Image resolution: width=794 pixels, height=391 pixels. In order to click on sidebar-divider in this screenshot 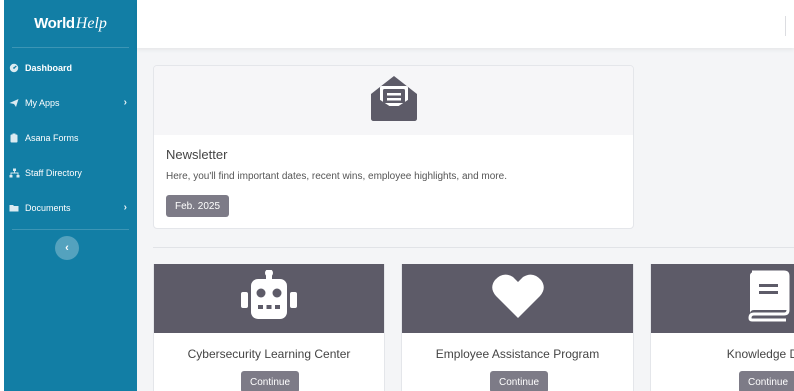, I will do `click(70, 229)`.